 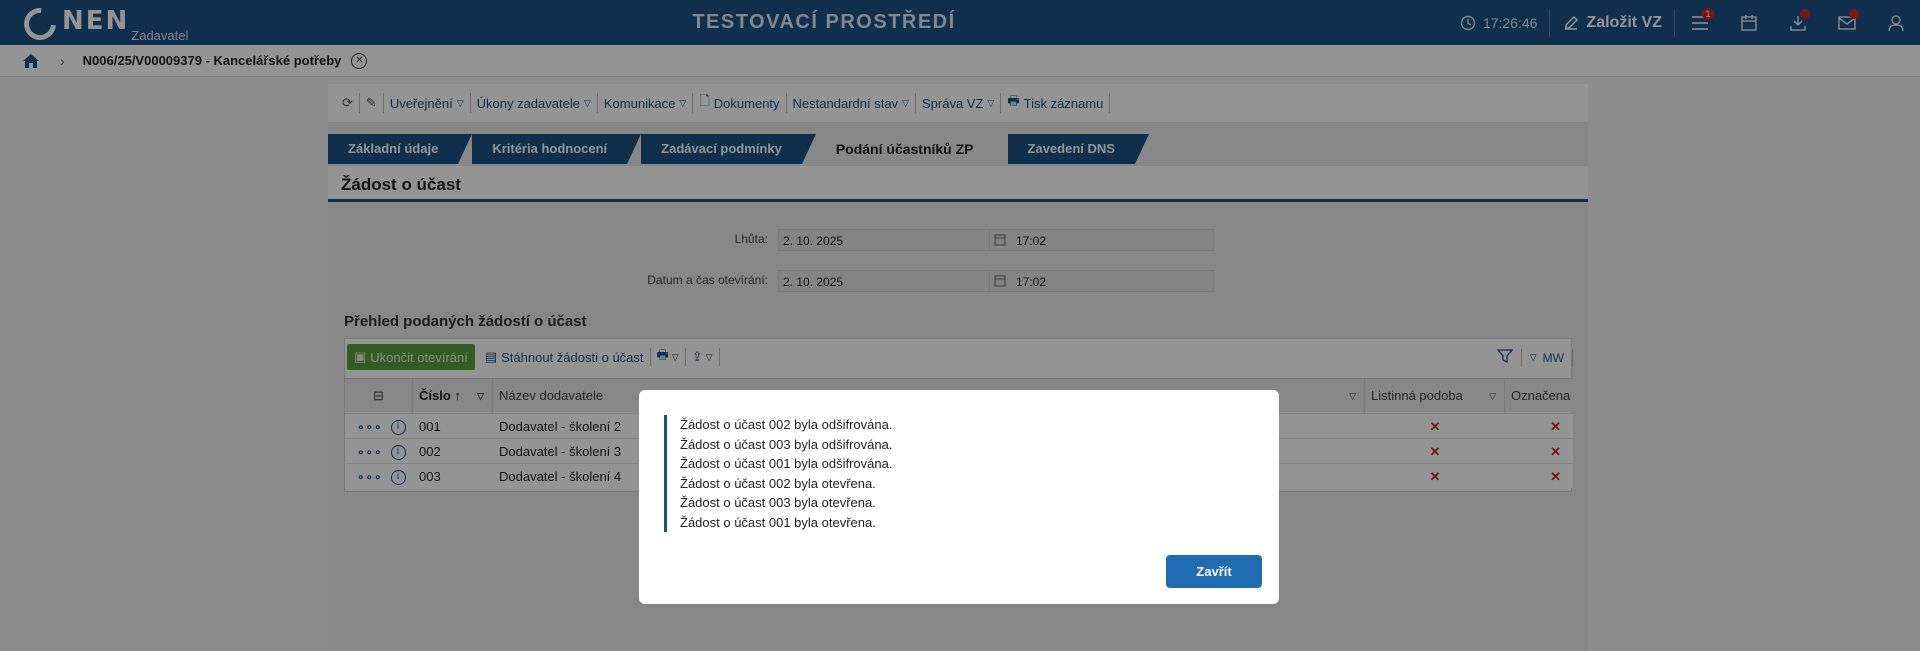 What do you see at coordinates (778, 522) in the screenshot?
I see `dialog-message: Žádost o účast 001 byla otevřena.` at bounding box center [778, 522].